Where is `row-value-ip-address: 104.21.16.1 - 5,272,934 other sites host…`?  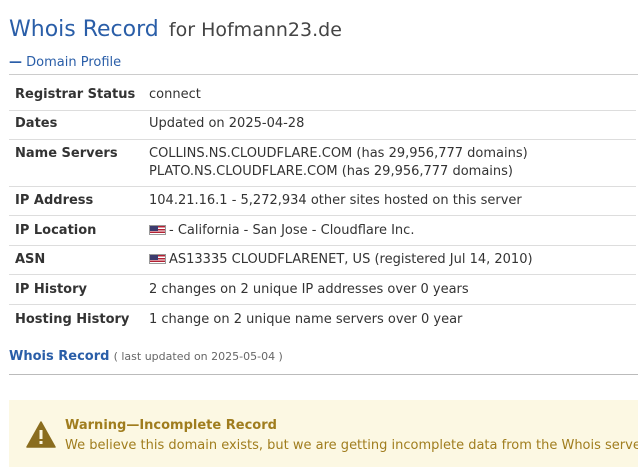
row-value-ip-address: 104.21.16.1 - 5,272,934 other sites host… is located at coordinates (335, 200).